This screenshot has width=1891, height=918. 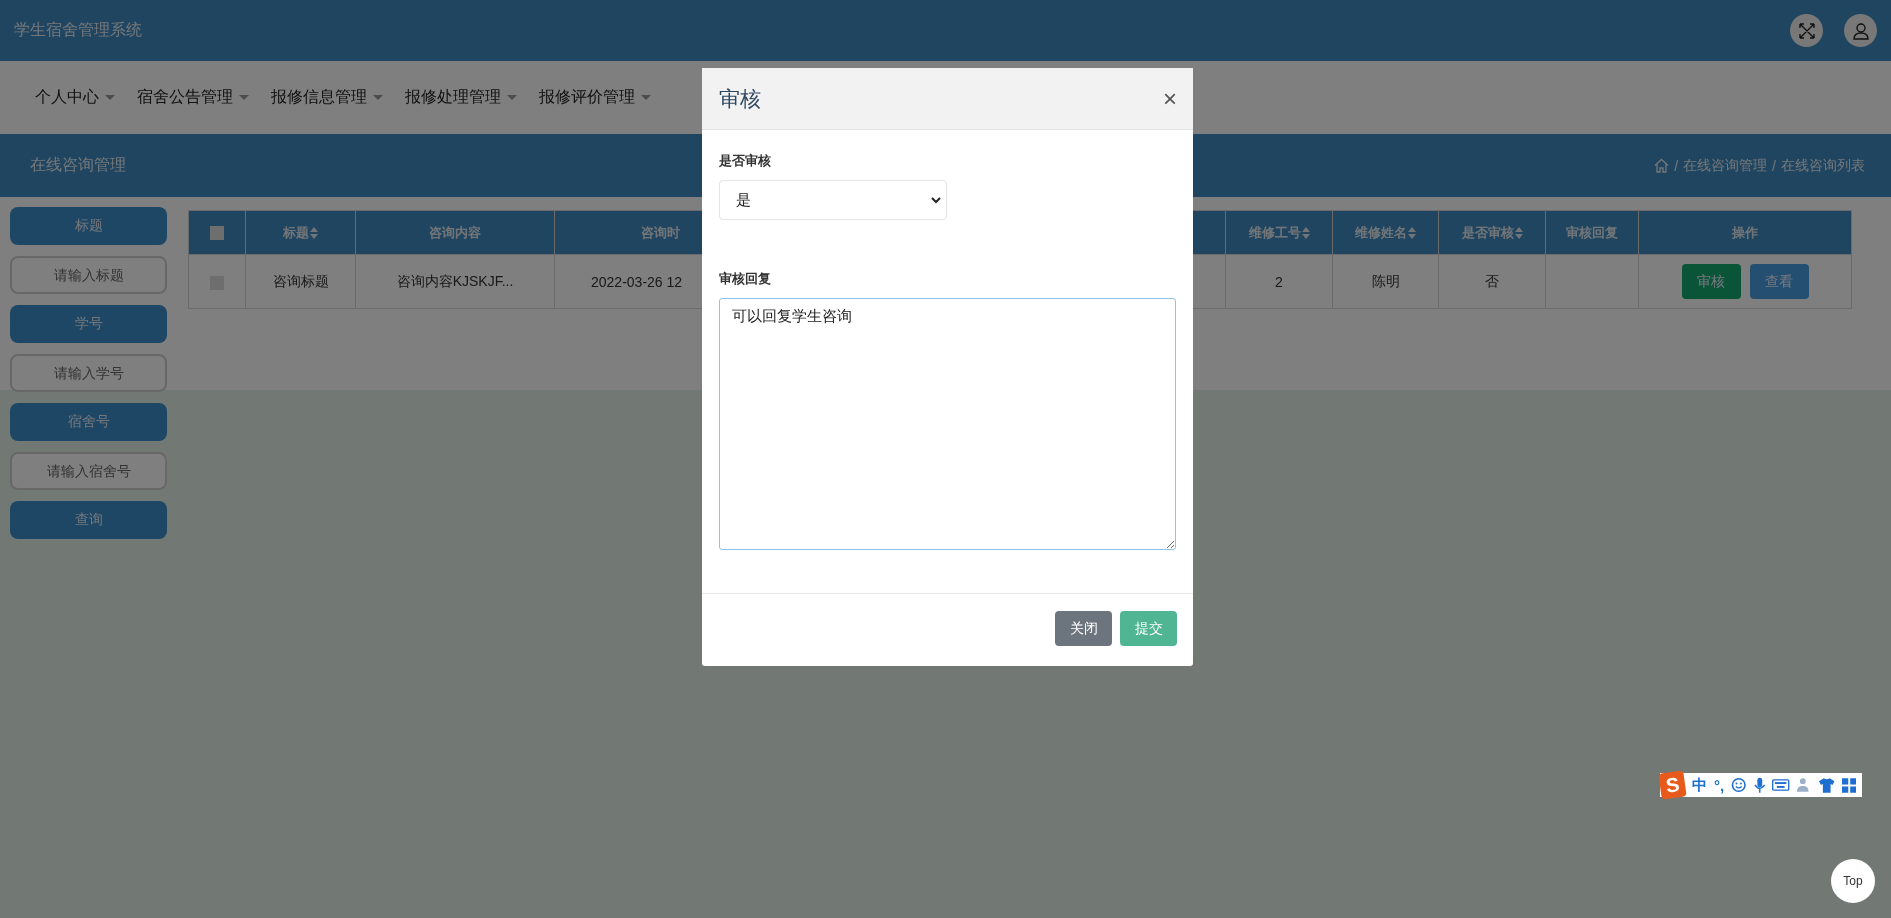 I want to click on filter-label: 学号, so click(x=88, y=324).